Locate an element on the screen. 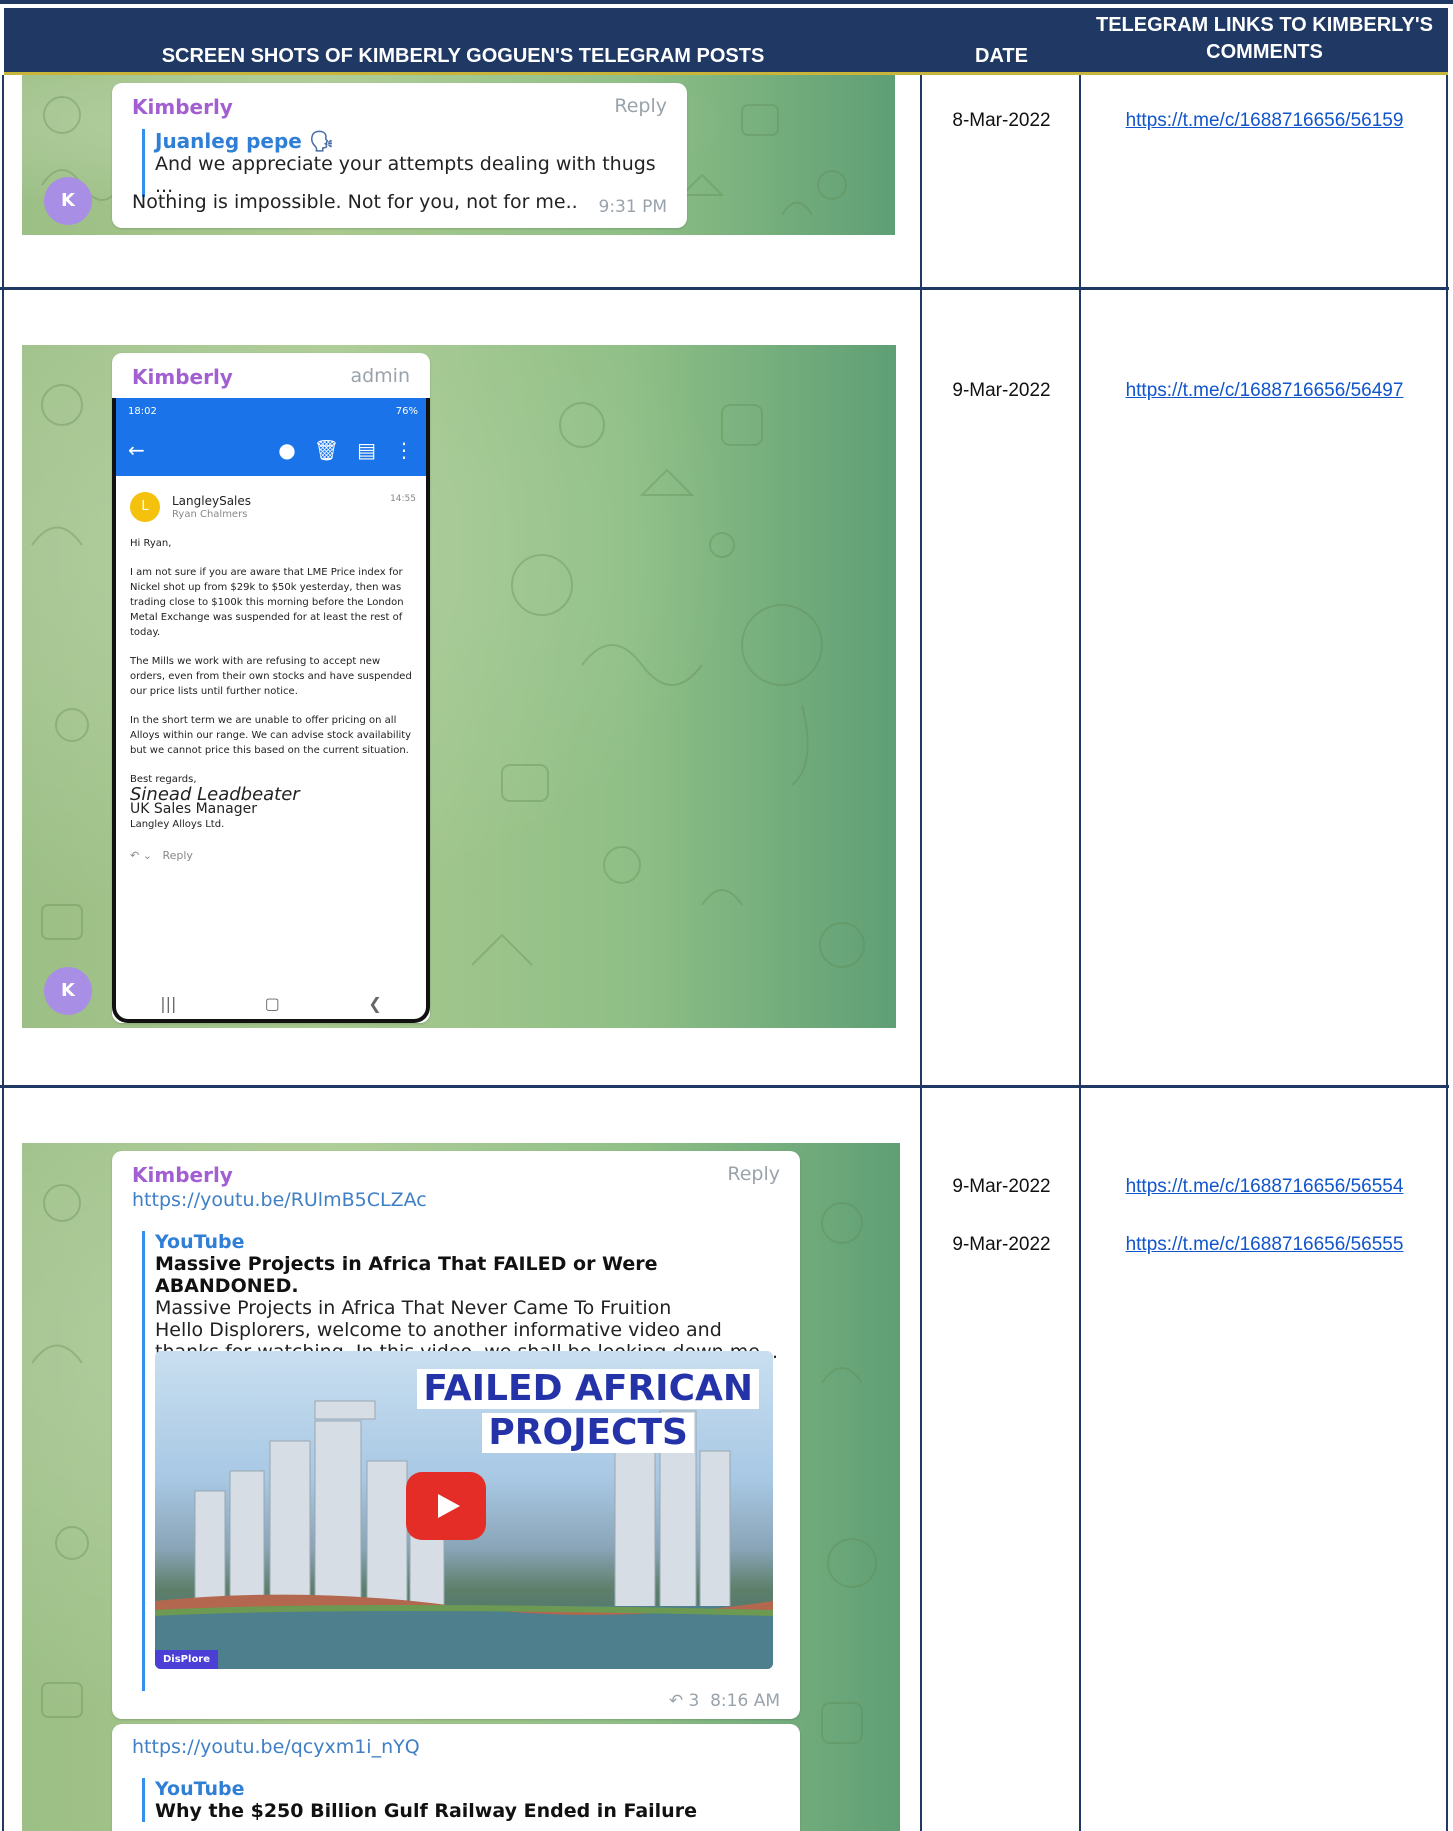 This screenshot has width=1453, height=1831. telegram-link: https://t.me/c/1688716656/56555 is located at coordinates (1264, 1245).